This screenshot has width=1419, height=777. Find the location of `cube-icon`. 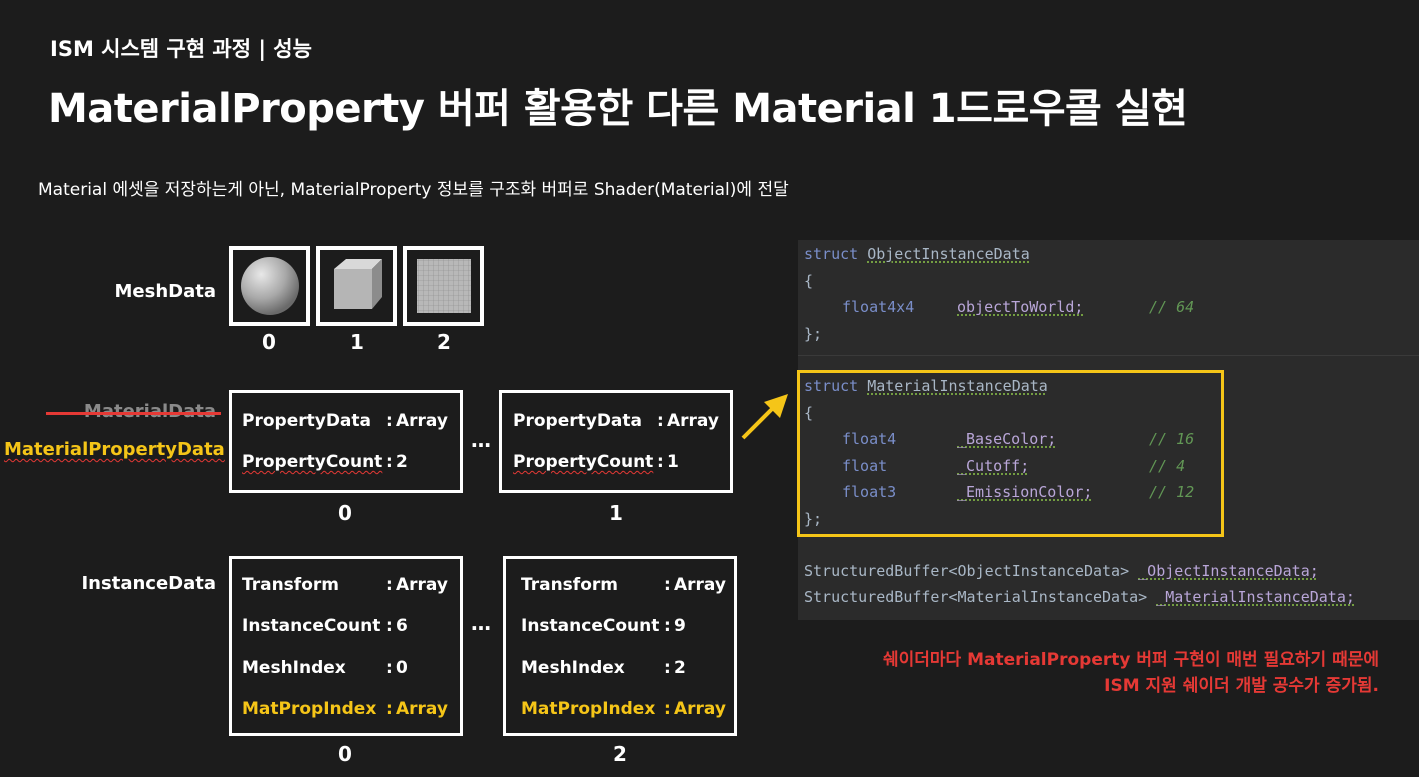

cube-icon is located at coordinates (357, 284).